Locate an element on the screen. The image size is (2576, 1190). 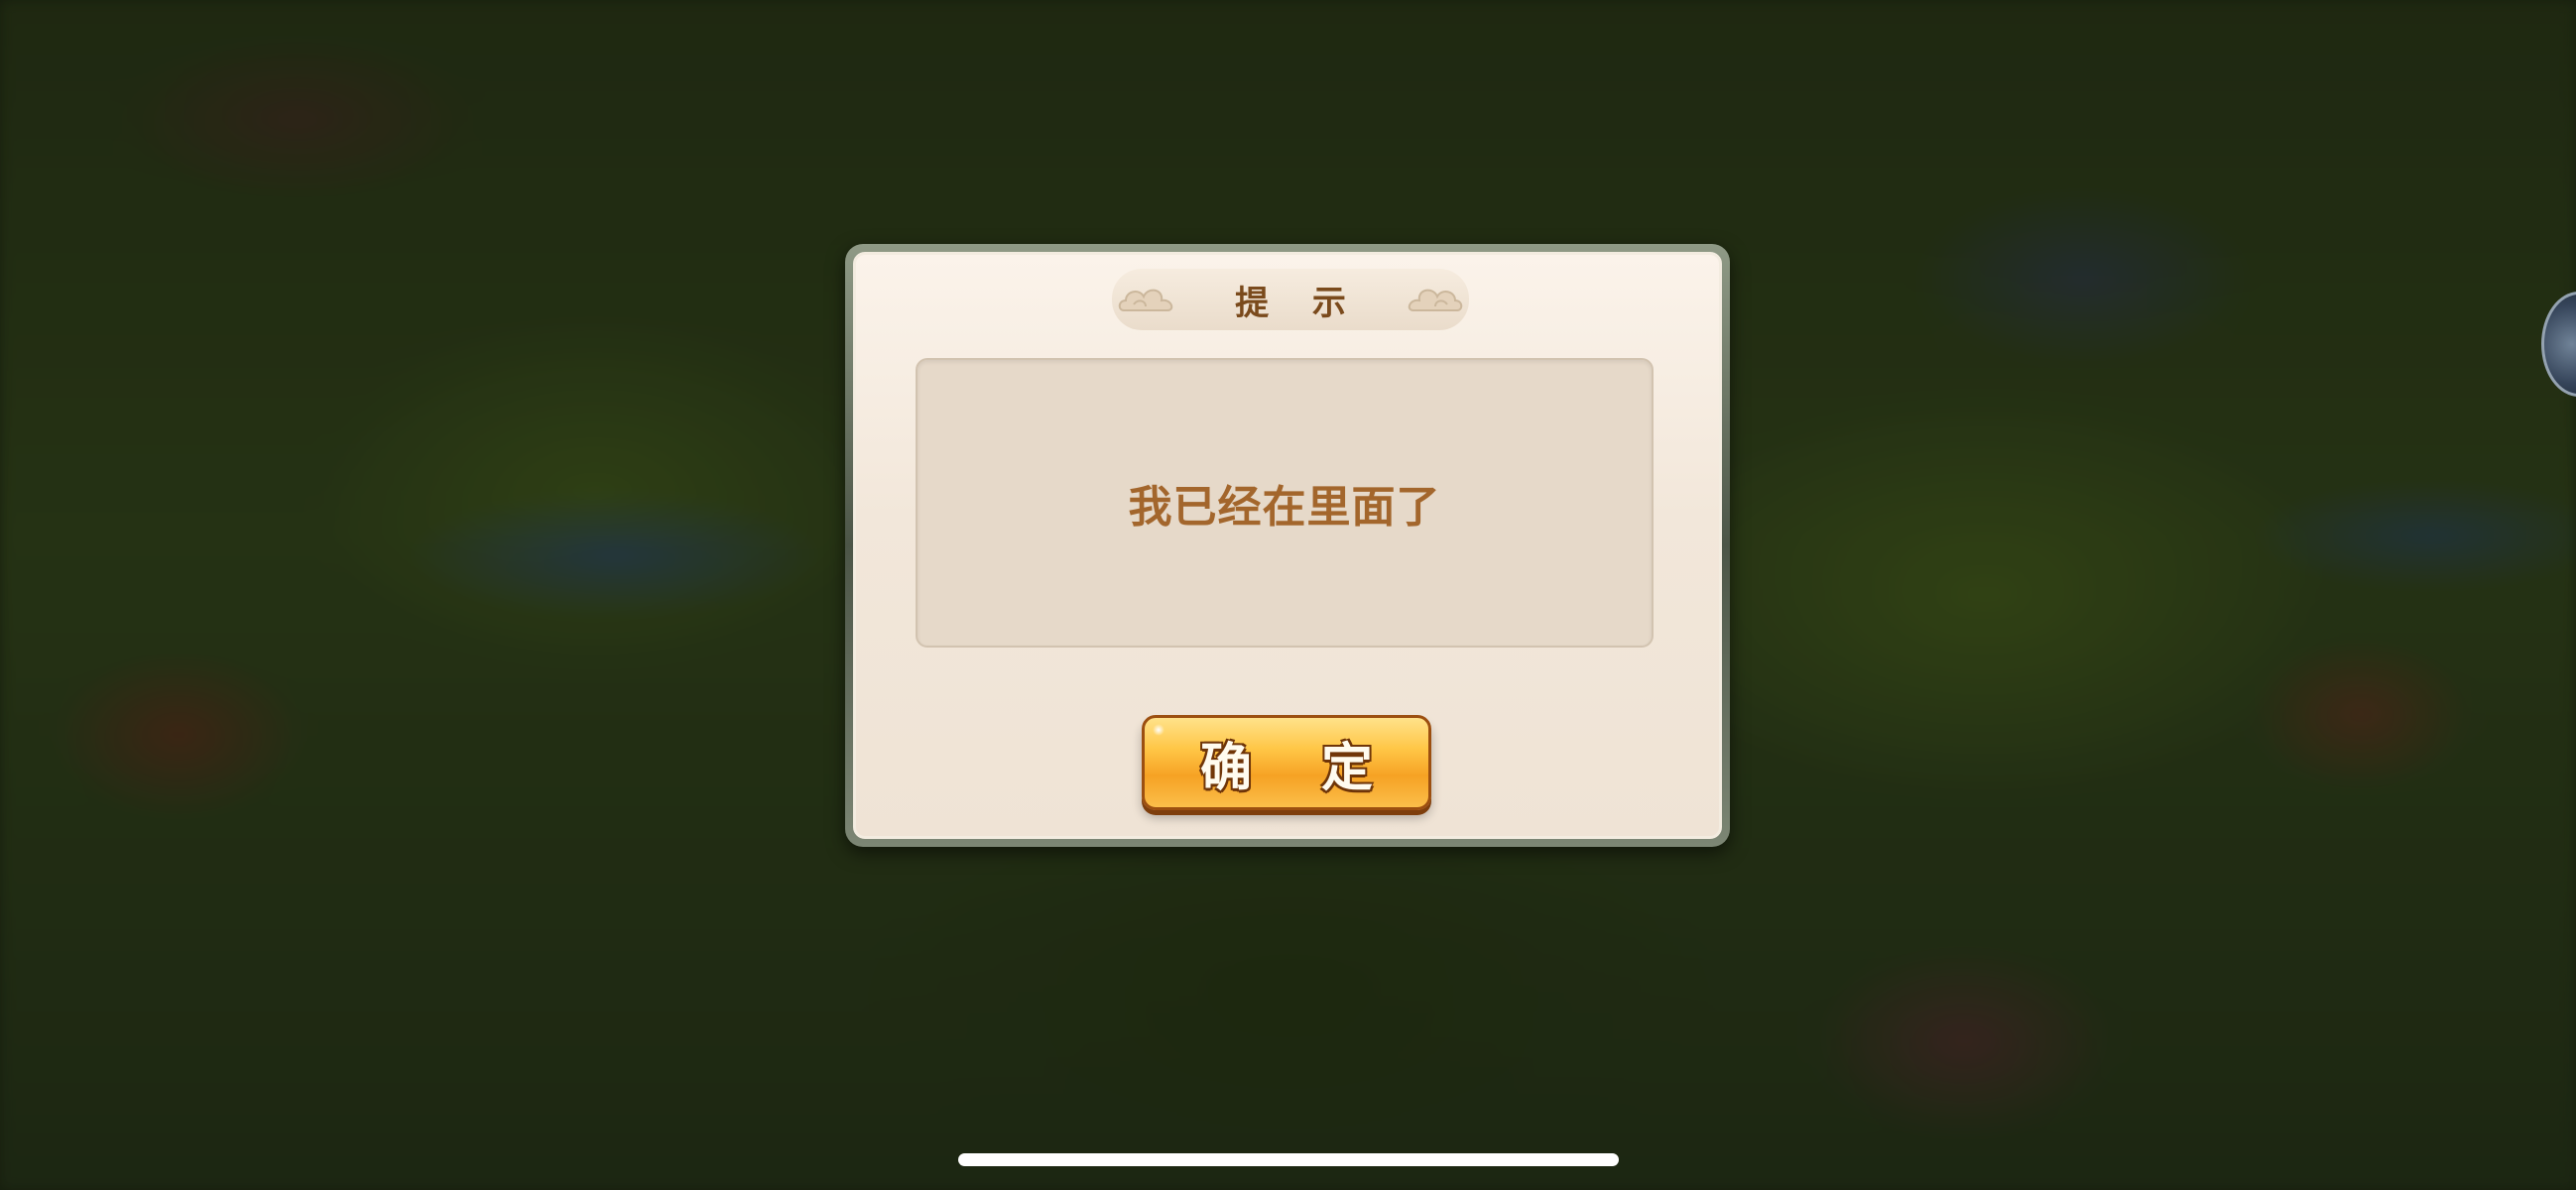
dialog-message: 我已经在里面了 is located at coordinates (1284, 507).